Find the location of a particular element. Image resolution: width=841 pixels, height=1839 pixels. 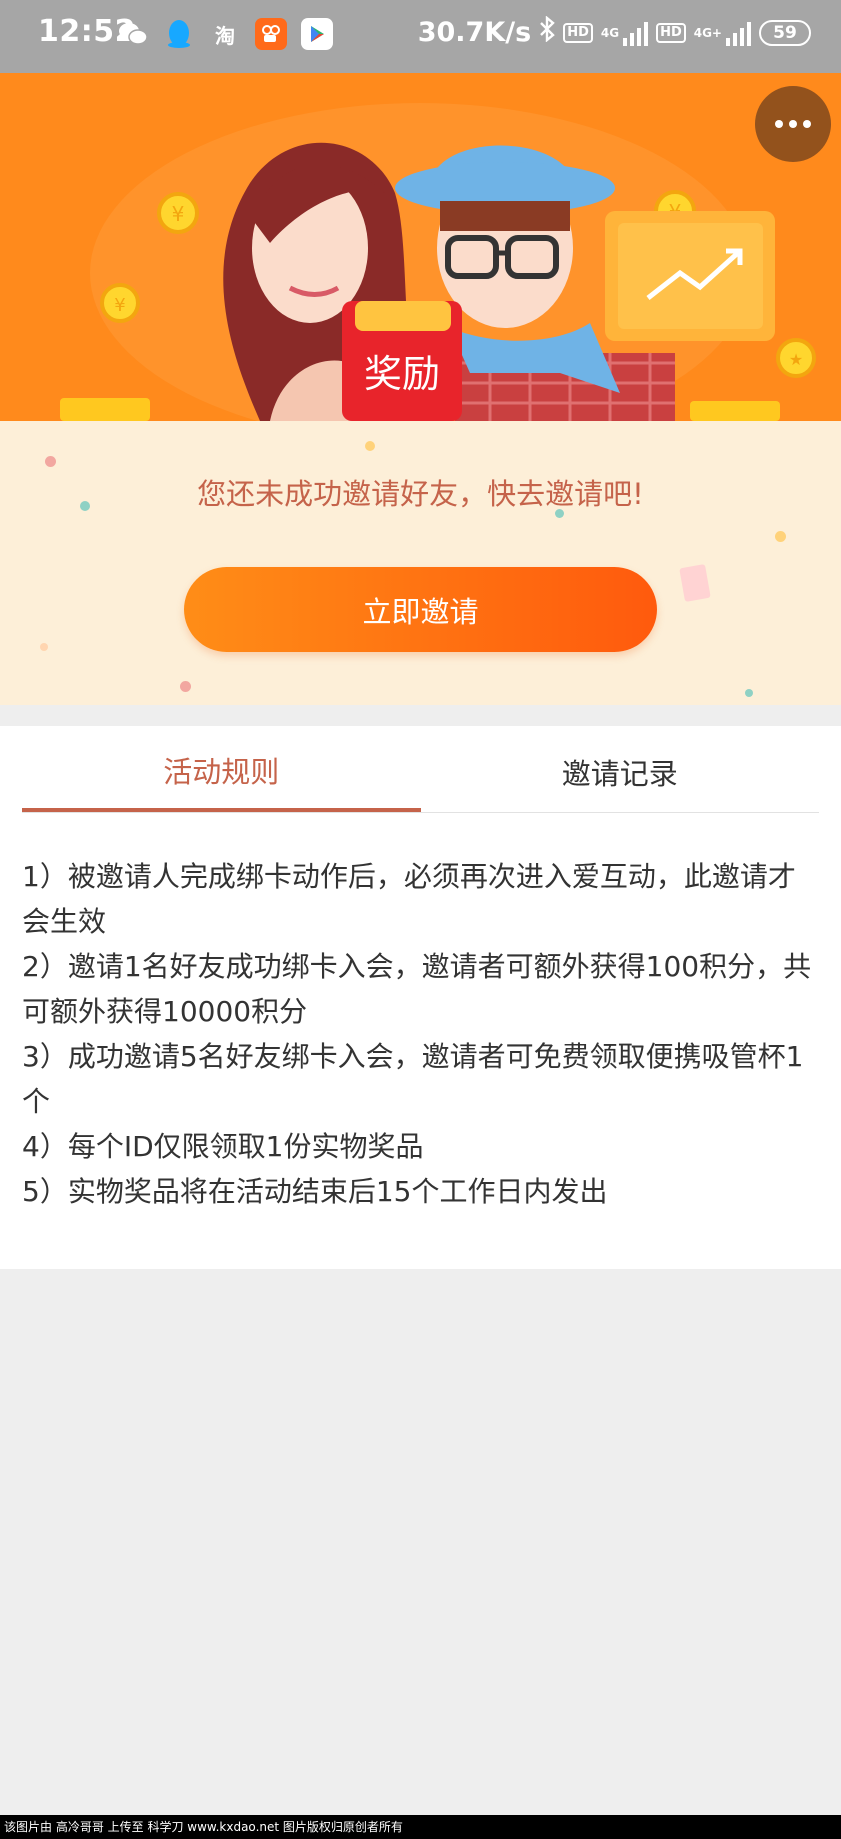

invite-now-button: 立即邀请 is located at coordinates (420, 609).